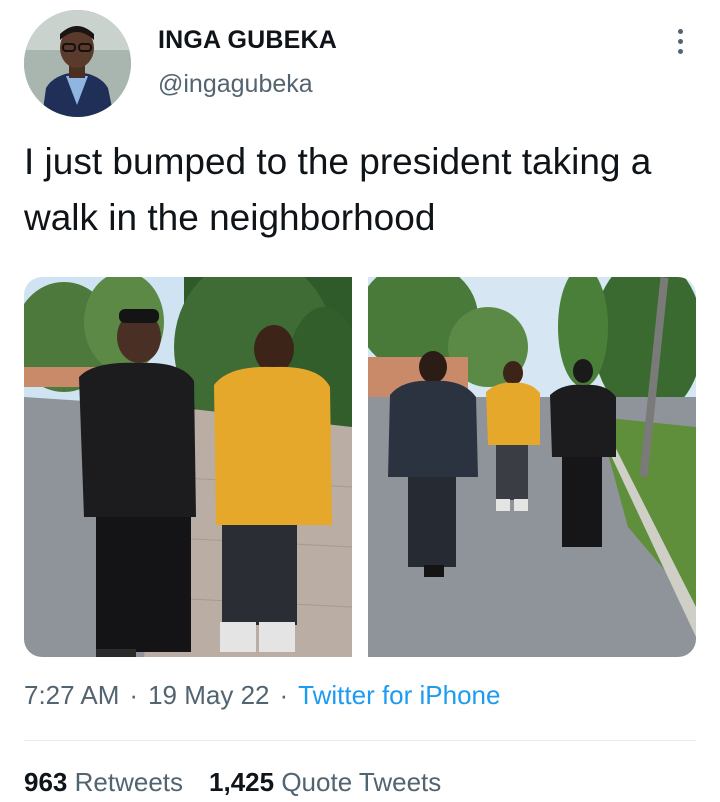 The height and width of the screenshot is (802, 720). I want to click on retweets-stat: 963 Retweets, so click(103, 782).